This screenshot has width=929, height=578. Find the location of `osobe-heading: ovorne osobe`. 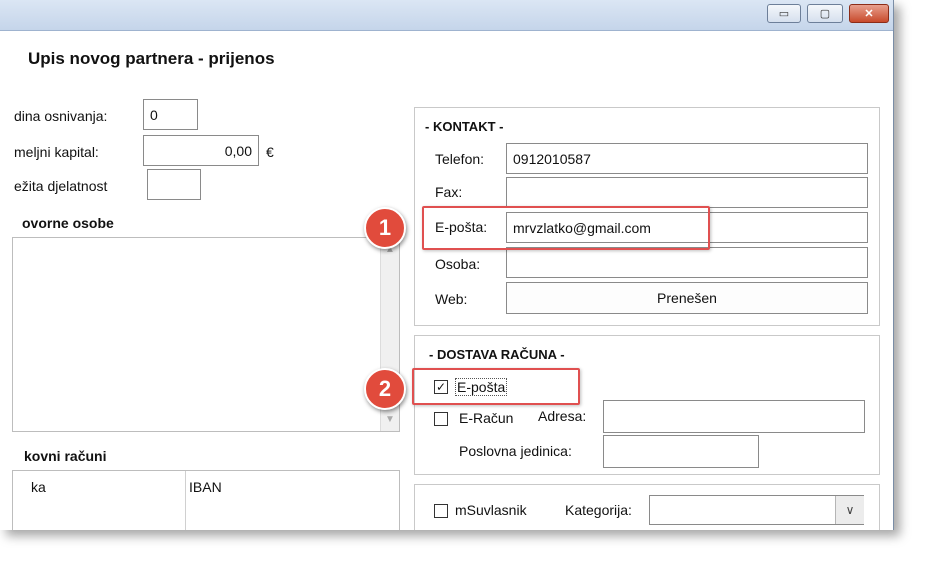

osobe-heading: ovorne osobe is located at coordinates (68, 223).